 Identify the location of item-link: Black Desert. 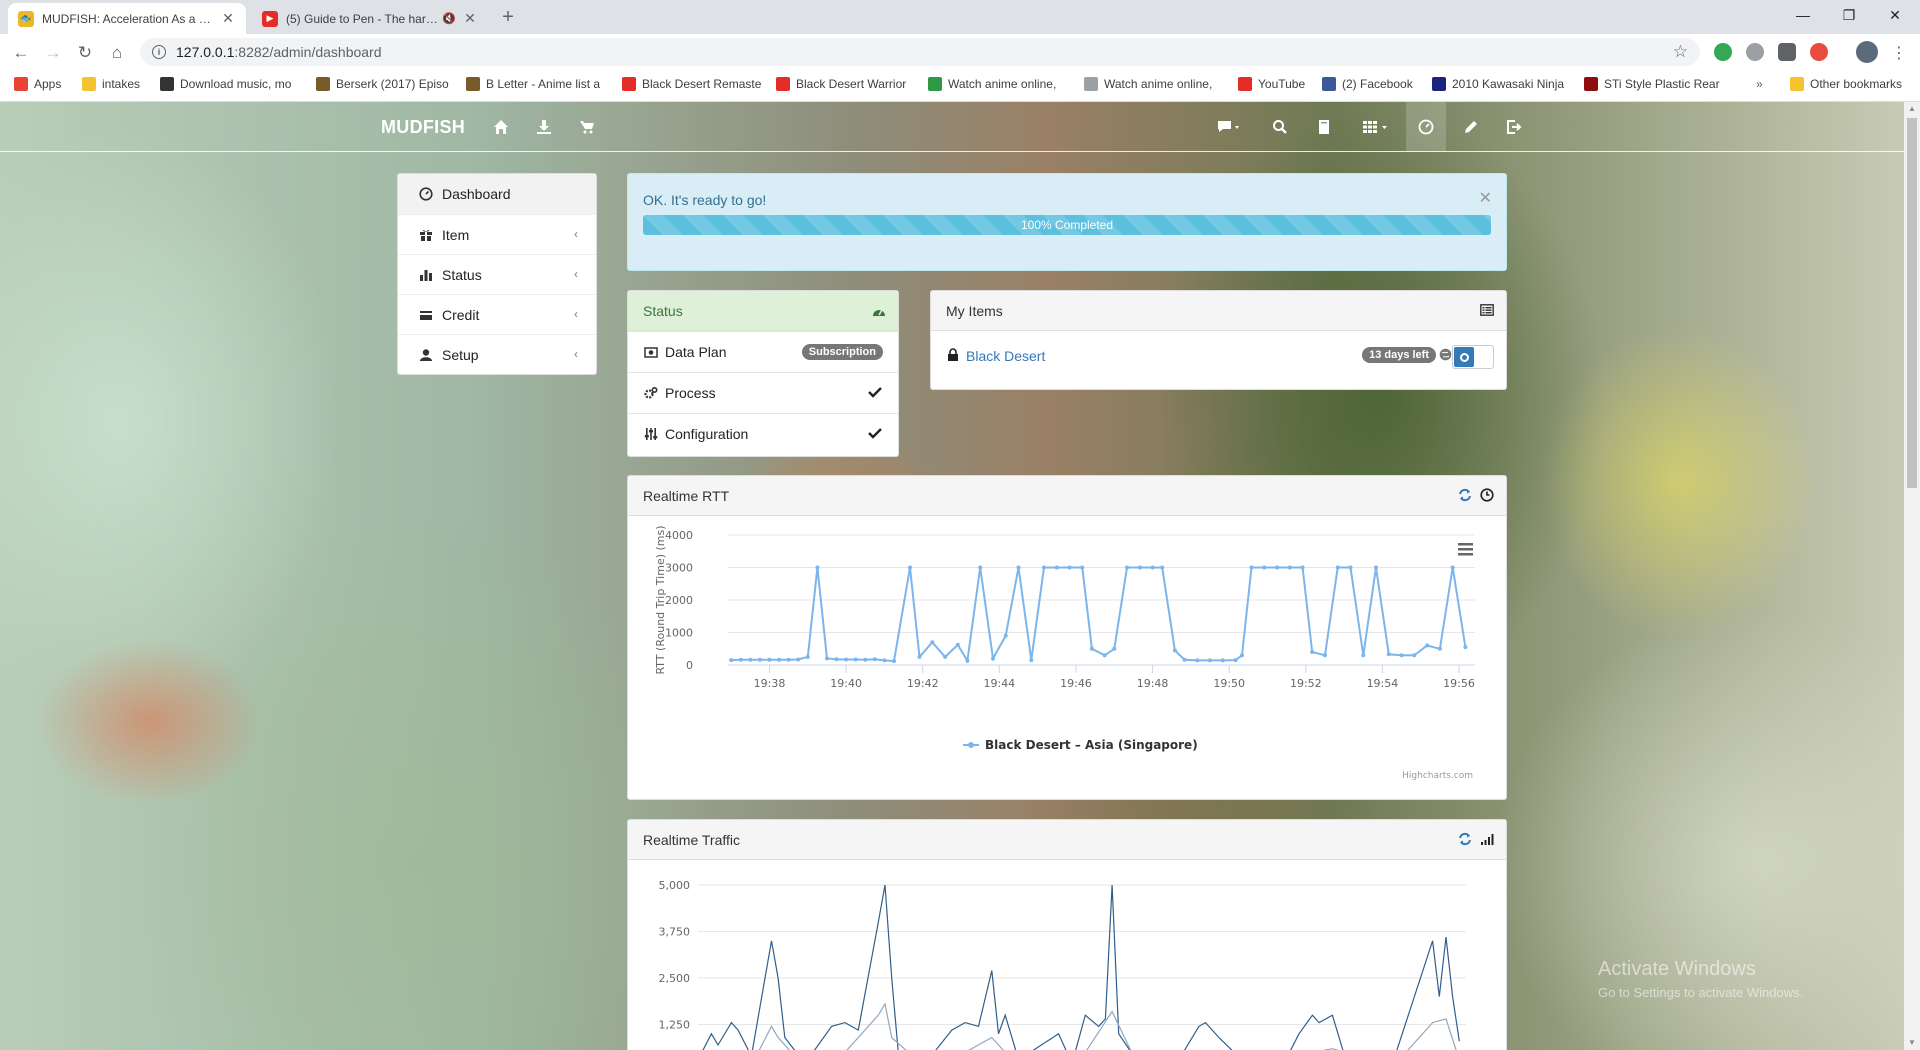
(1005, 356).